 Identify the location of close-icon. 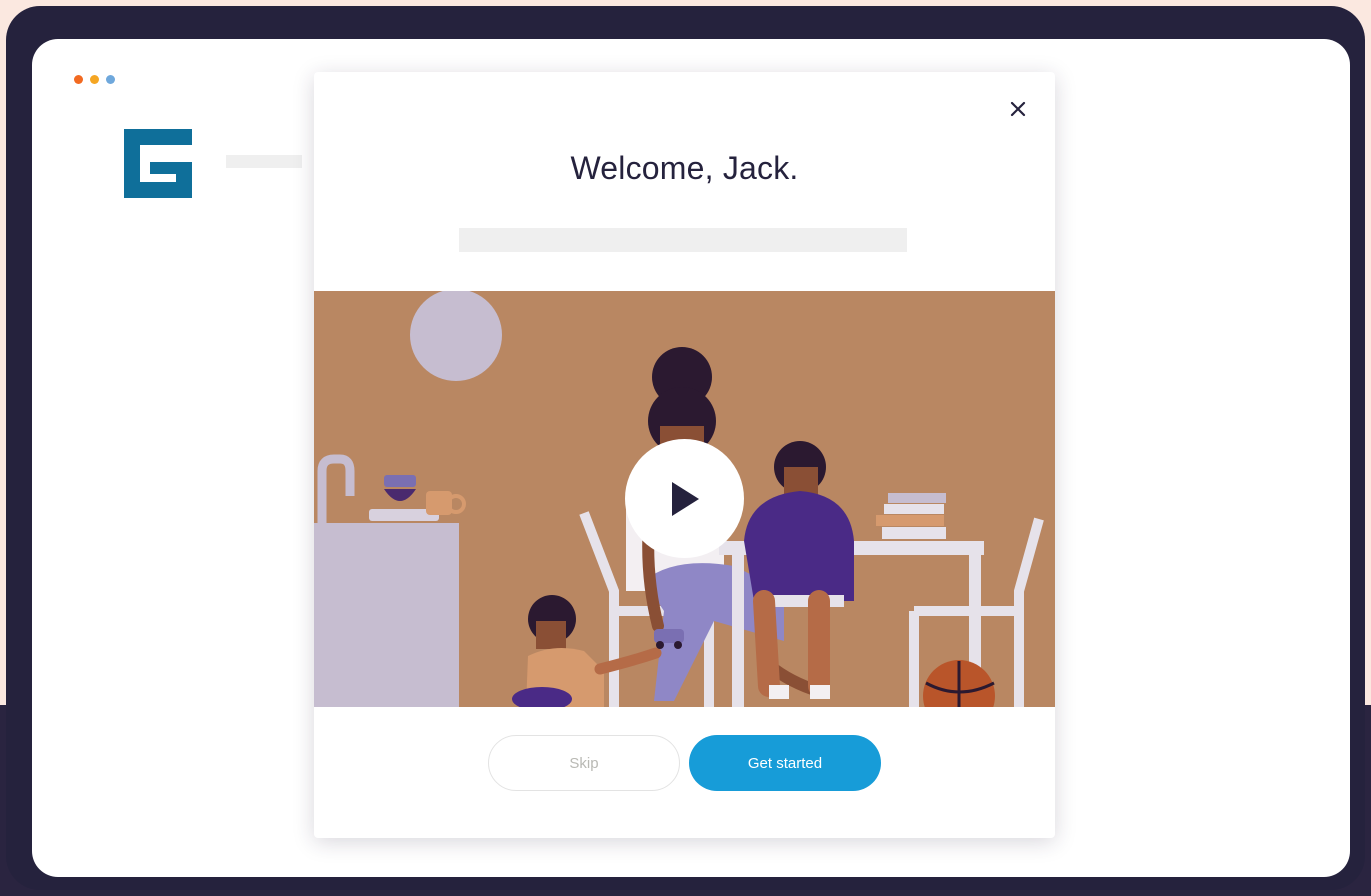
(1018, 109).